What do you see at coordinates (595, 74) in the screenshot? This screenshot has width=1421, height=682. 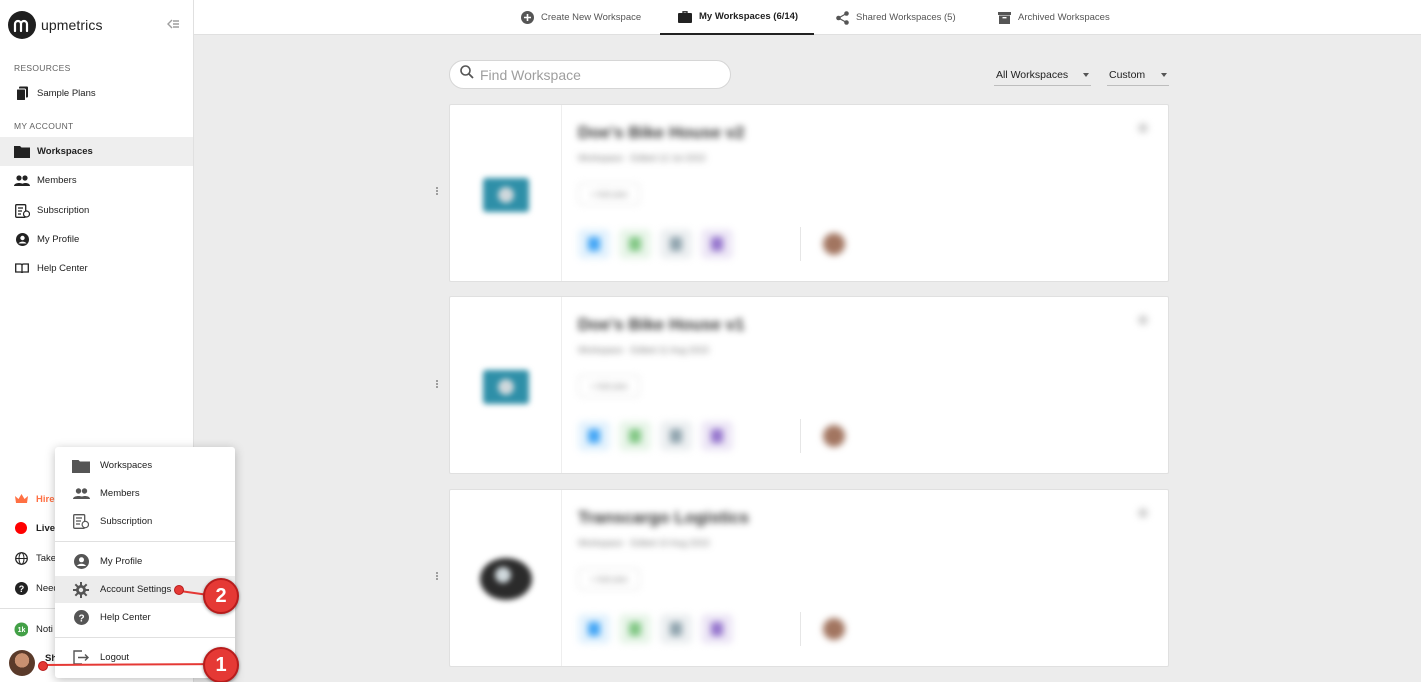 I see `search-input` at bounding box center [595, 74].